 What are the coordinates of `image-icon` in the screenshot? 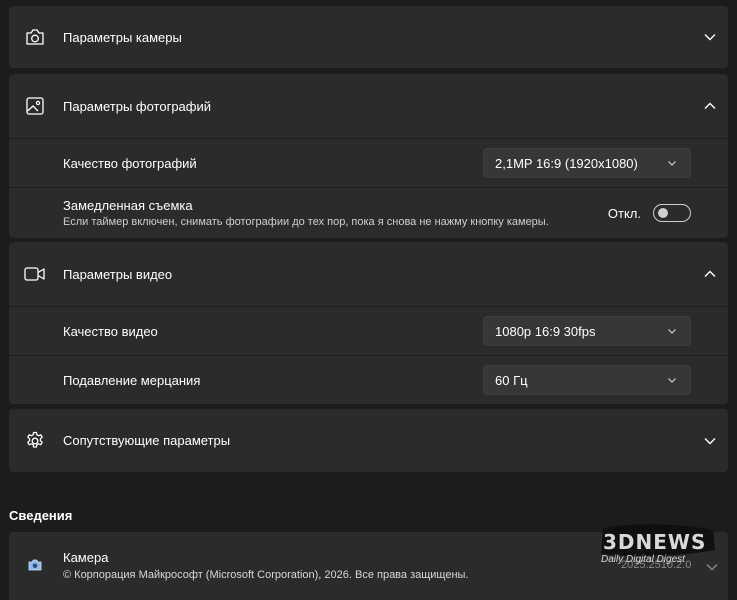 It's located at (35, 106).